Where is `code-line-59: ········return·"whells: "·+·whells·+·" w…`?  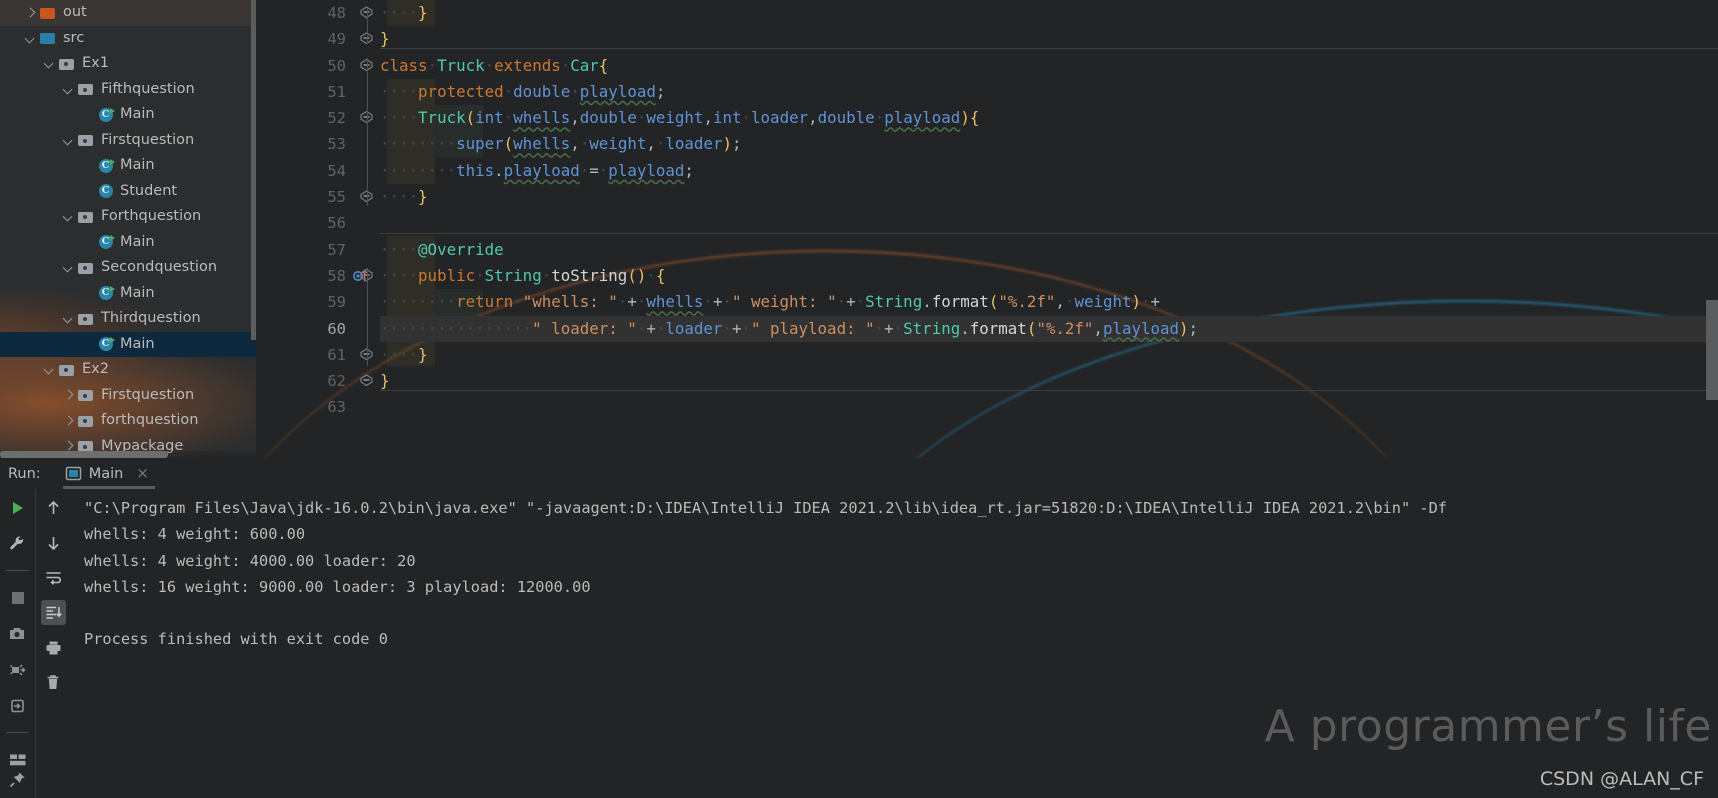 code-line-59: ········return·"whells: "·+·whells·+·" w… is located at coordinates (1049, 302).